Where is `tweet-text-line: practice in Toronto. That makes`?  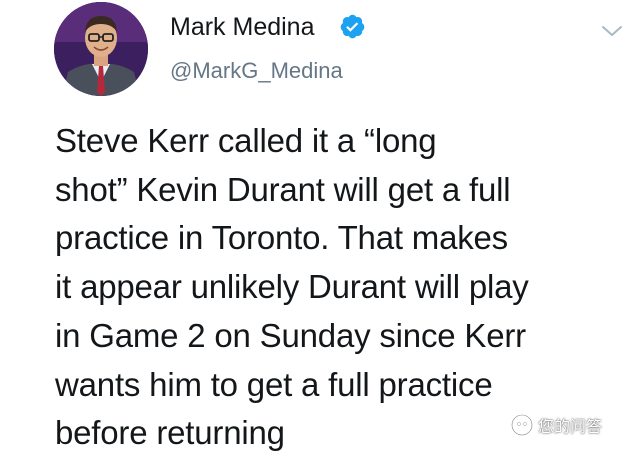 tweet-text-line: practice in Toronto. That makes is located at coordinates (281, 238).